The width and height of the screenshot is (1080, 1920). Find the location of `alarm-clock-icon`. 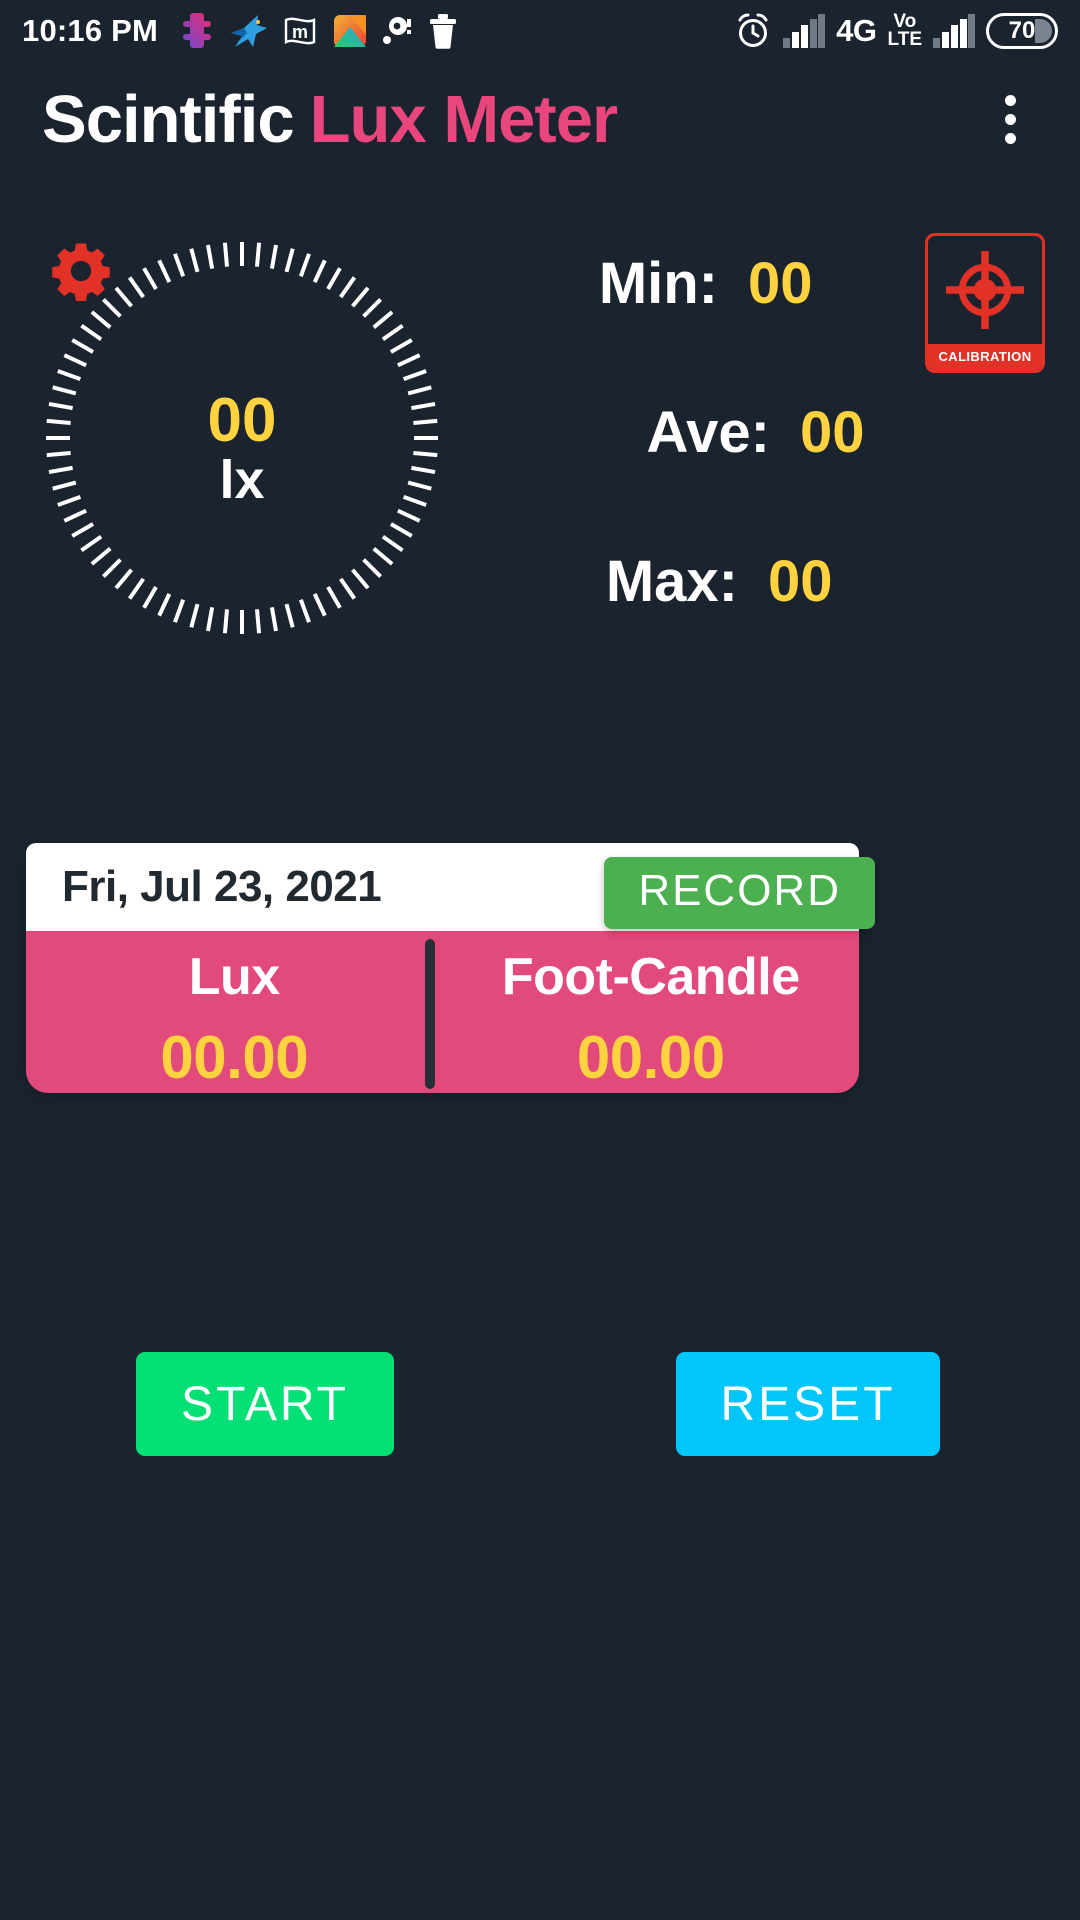

alarm-clock-icon is located at coordinates (753, 30).